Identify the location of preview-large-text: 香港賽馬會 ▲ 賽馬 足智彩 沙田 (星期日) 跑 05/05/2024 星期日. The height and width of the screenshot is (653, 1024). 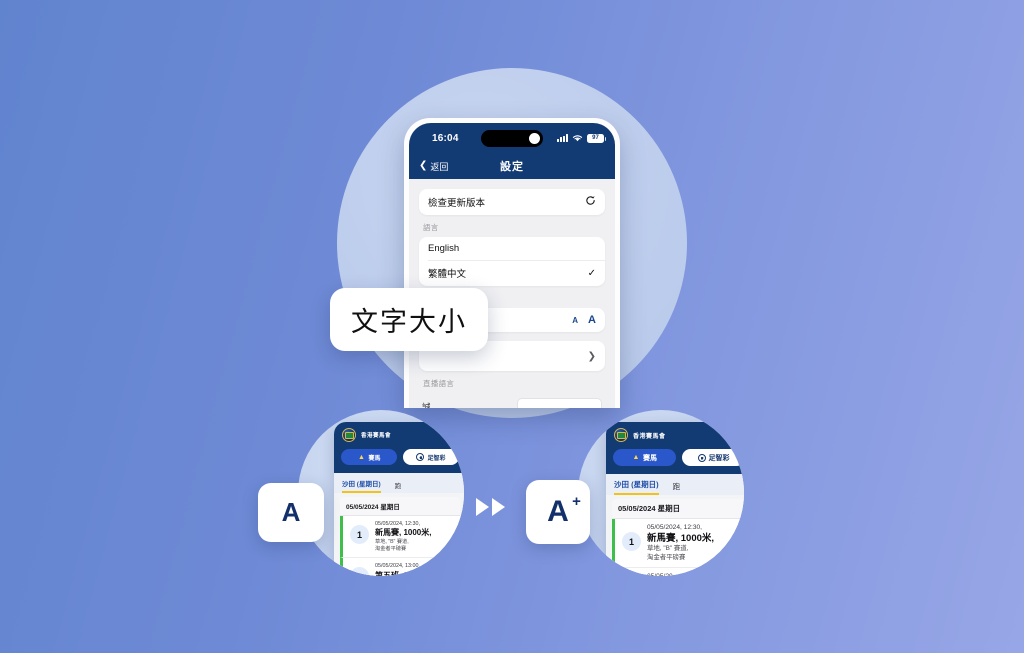
(661, 493).